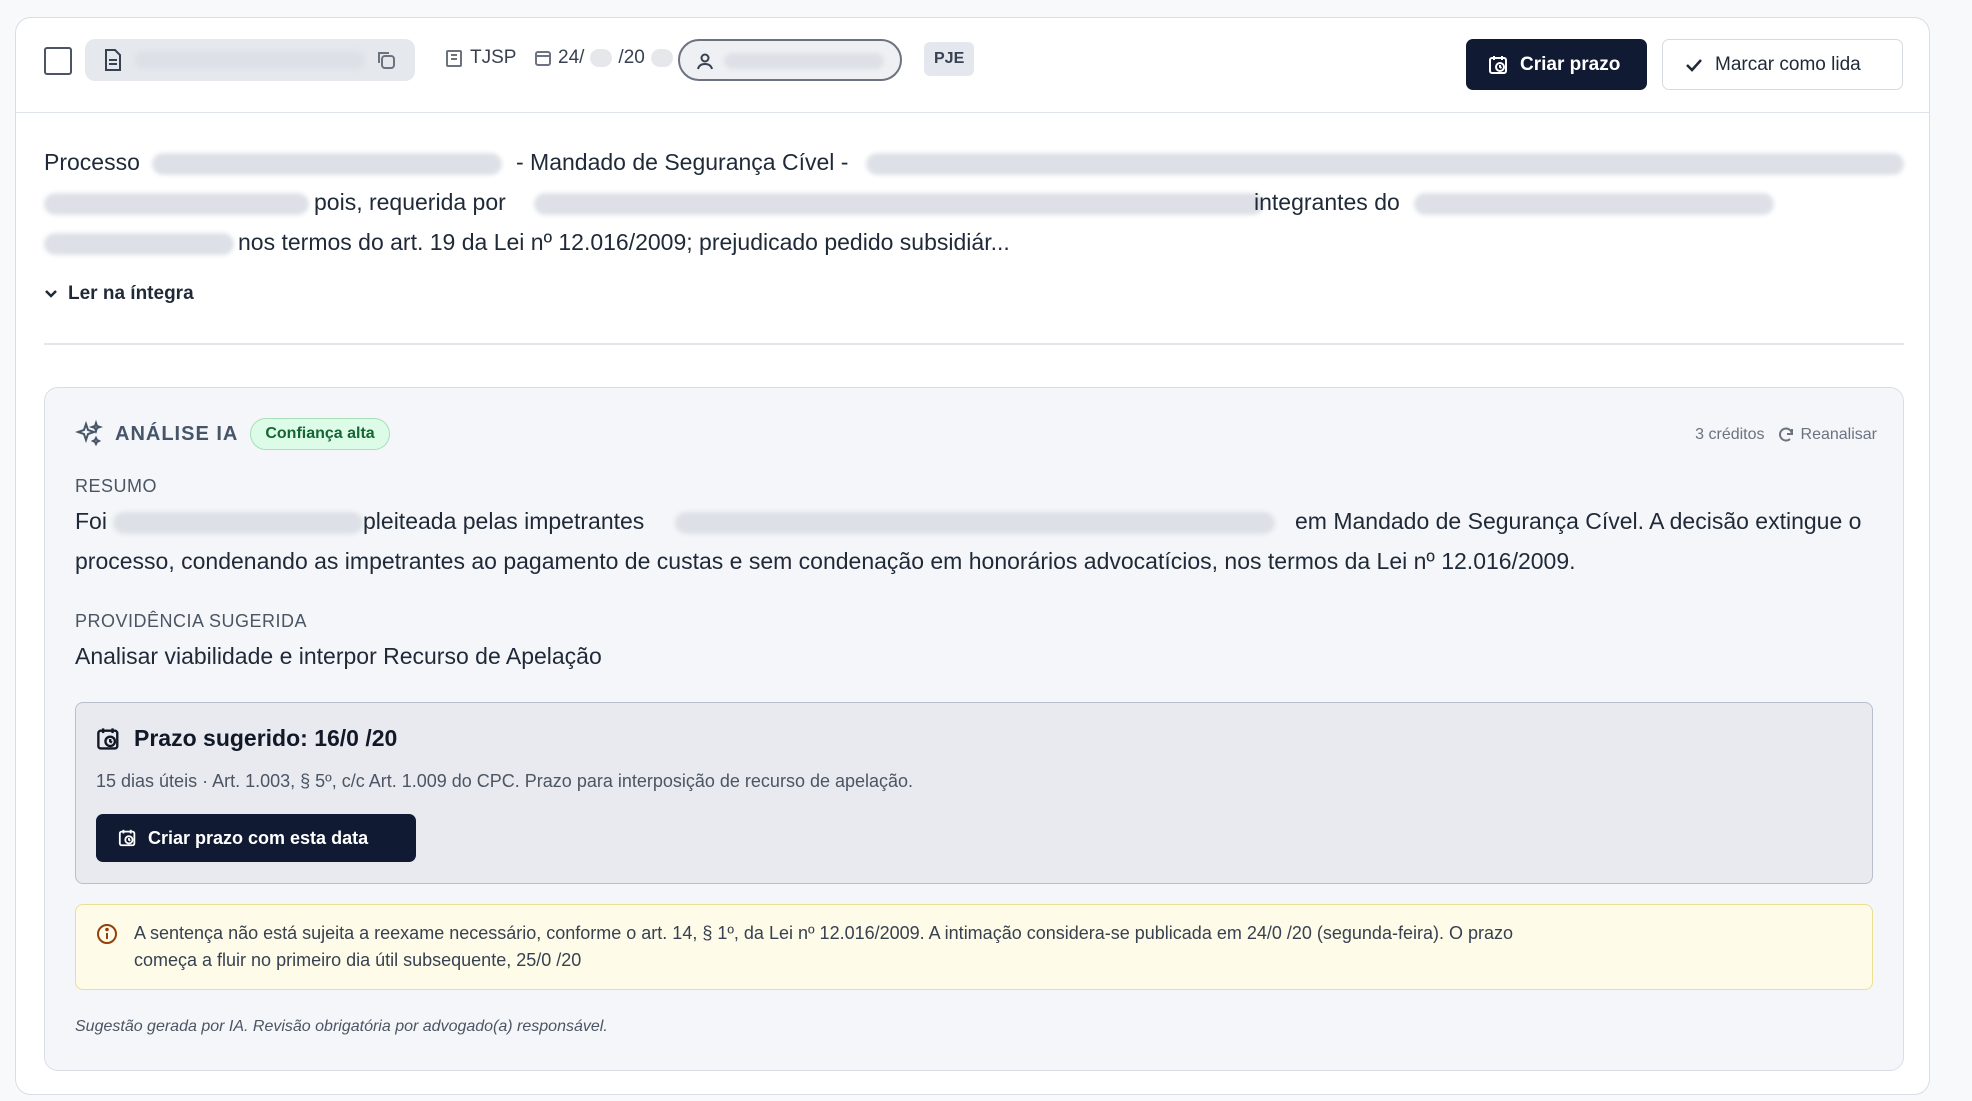  I want to click on text-segment: pleiteada pelas impetrantes, so click(504, 521).